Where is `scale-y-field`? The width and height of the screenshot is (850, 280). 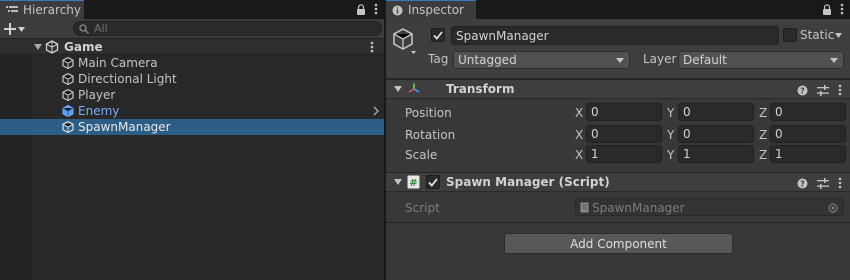 scale-y-field is located at coordinates (716, 154).